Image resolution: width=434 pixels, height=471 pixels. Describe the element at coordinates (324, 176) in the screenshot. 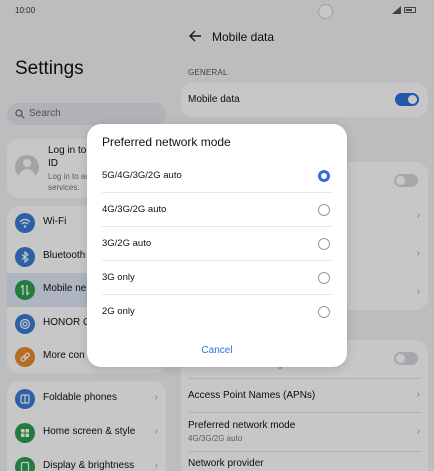

I see `radio-button-selected` at that location.